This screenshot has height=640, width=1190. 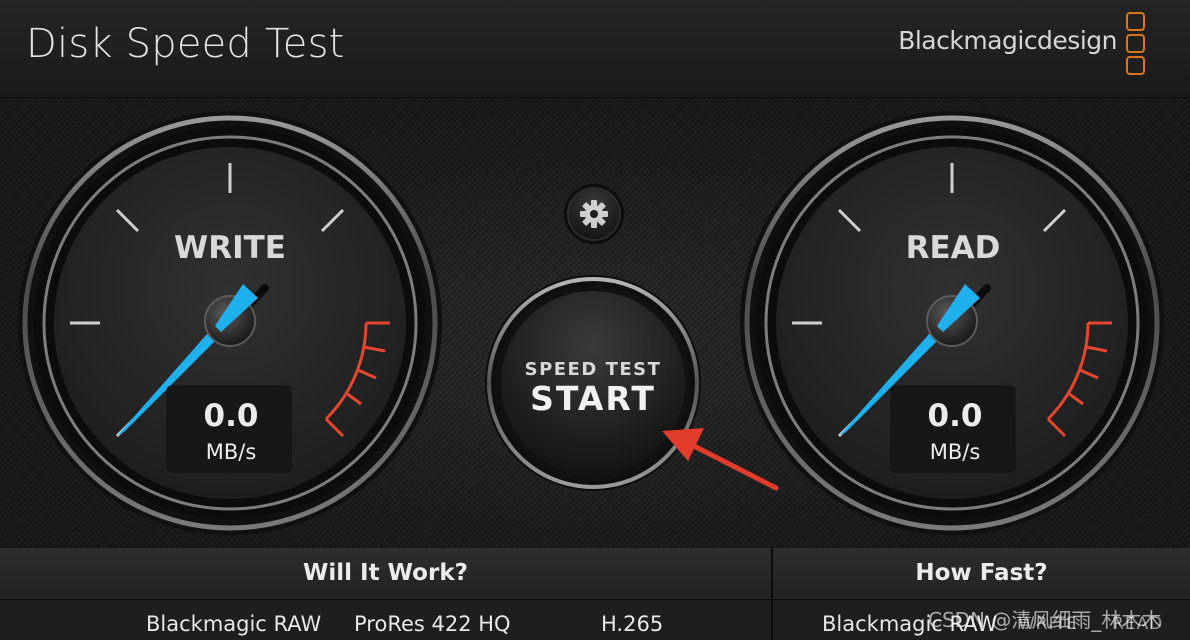 I want to click on read-label: READ, so click(x=953, y=248).